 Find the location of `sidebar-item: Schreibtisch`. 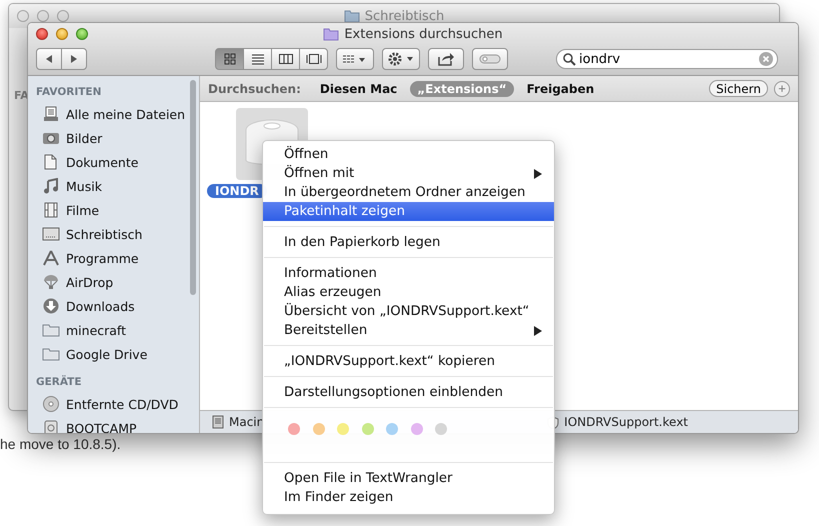

sidebar-item: Schreibtisch is located at coordinates (117, 234).